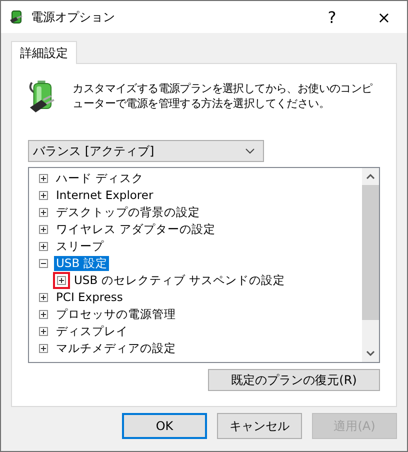  Describe the element at coordinates (116, 348) in the screenshot. I see `tree-item: マルチメディアの設定` at that location.